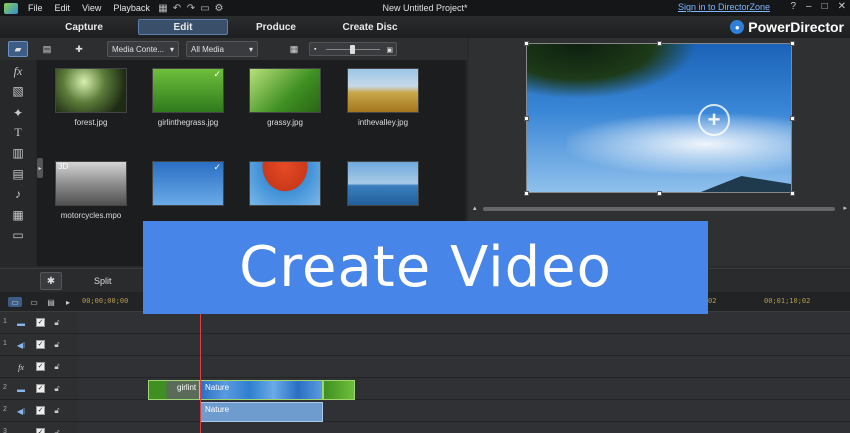 This screenshot has width=850, height=433. Describe the element at coordinates (714, 120) in the screenshot. I see `move-crosshair-icon: +` at that location.